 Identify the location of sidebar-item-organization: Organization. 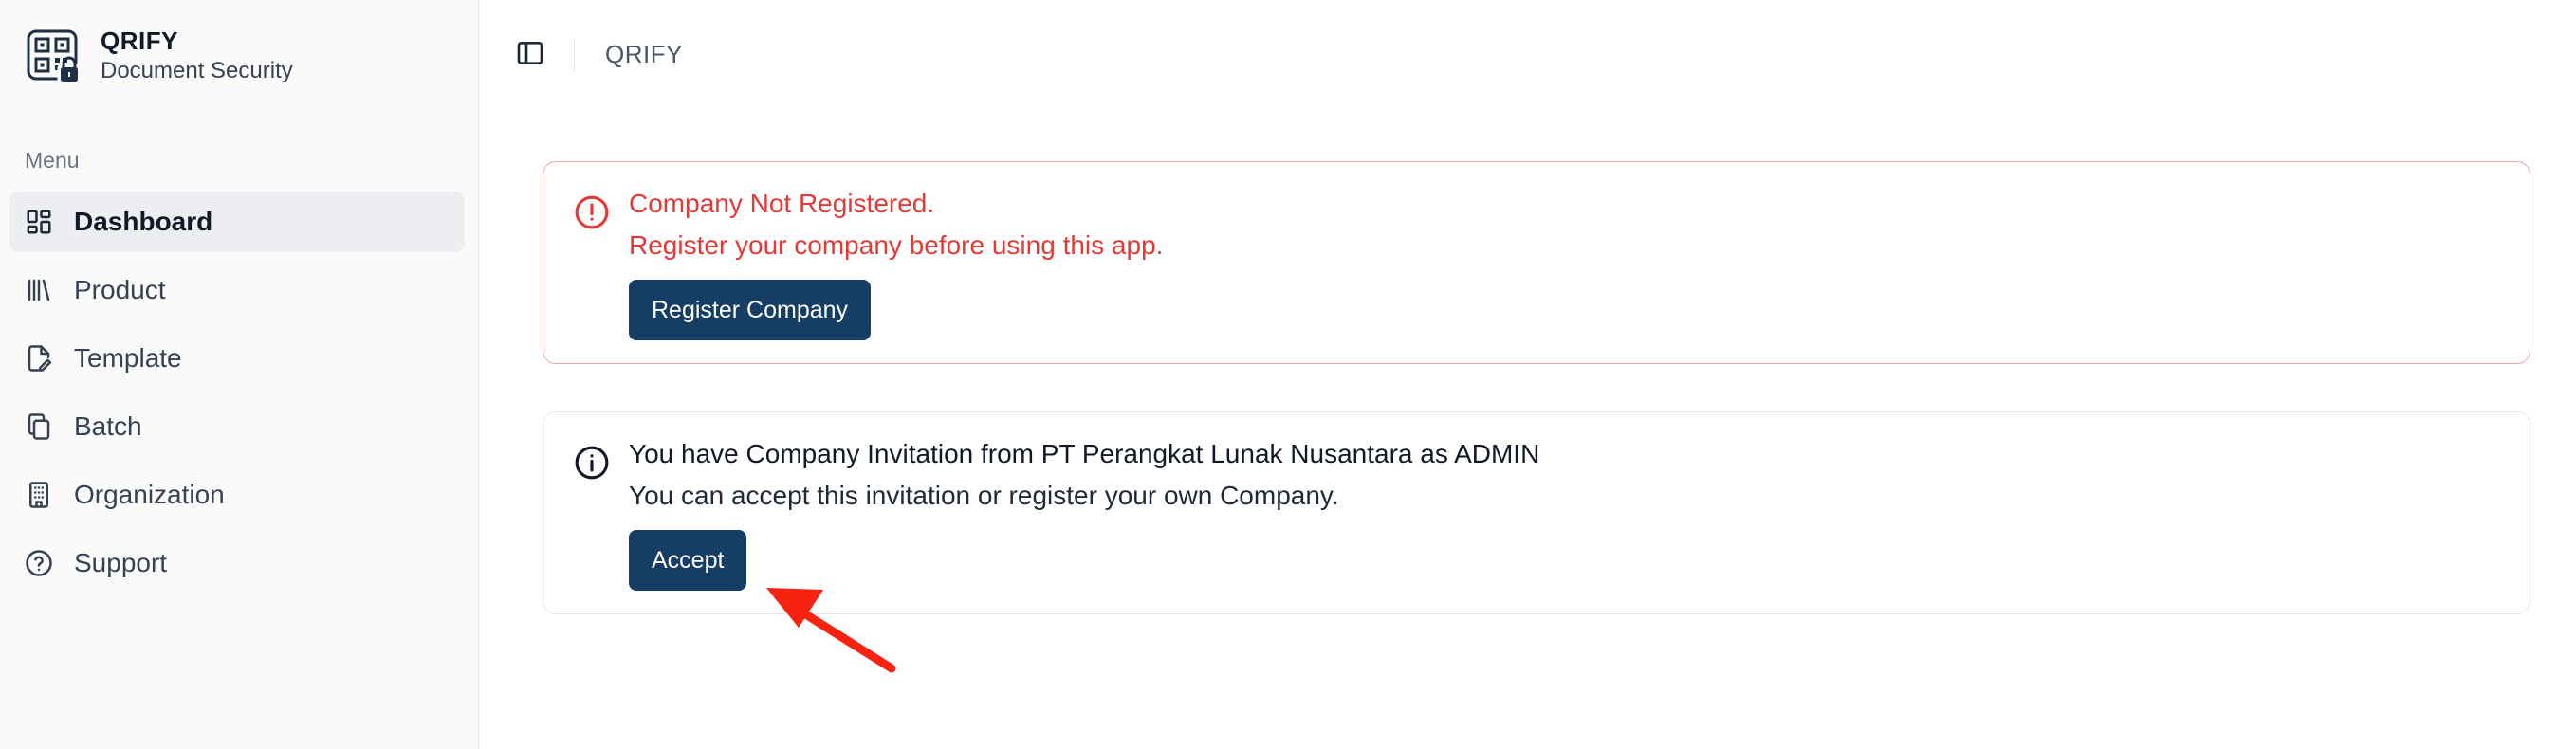
(237, 495).